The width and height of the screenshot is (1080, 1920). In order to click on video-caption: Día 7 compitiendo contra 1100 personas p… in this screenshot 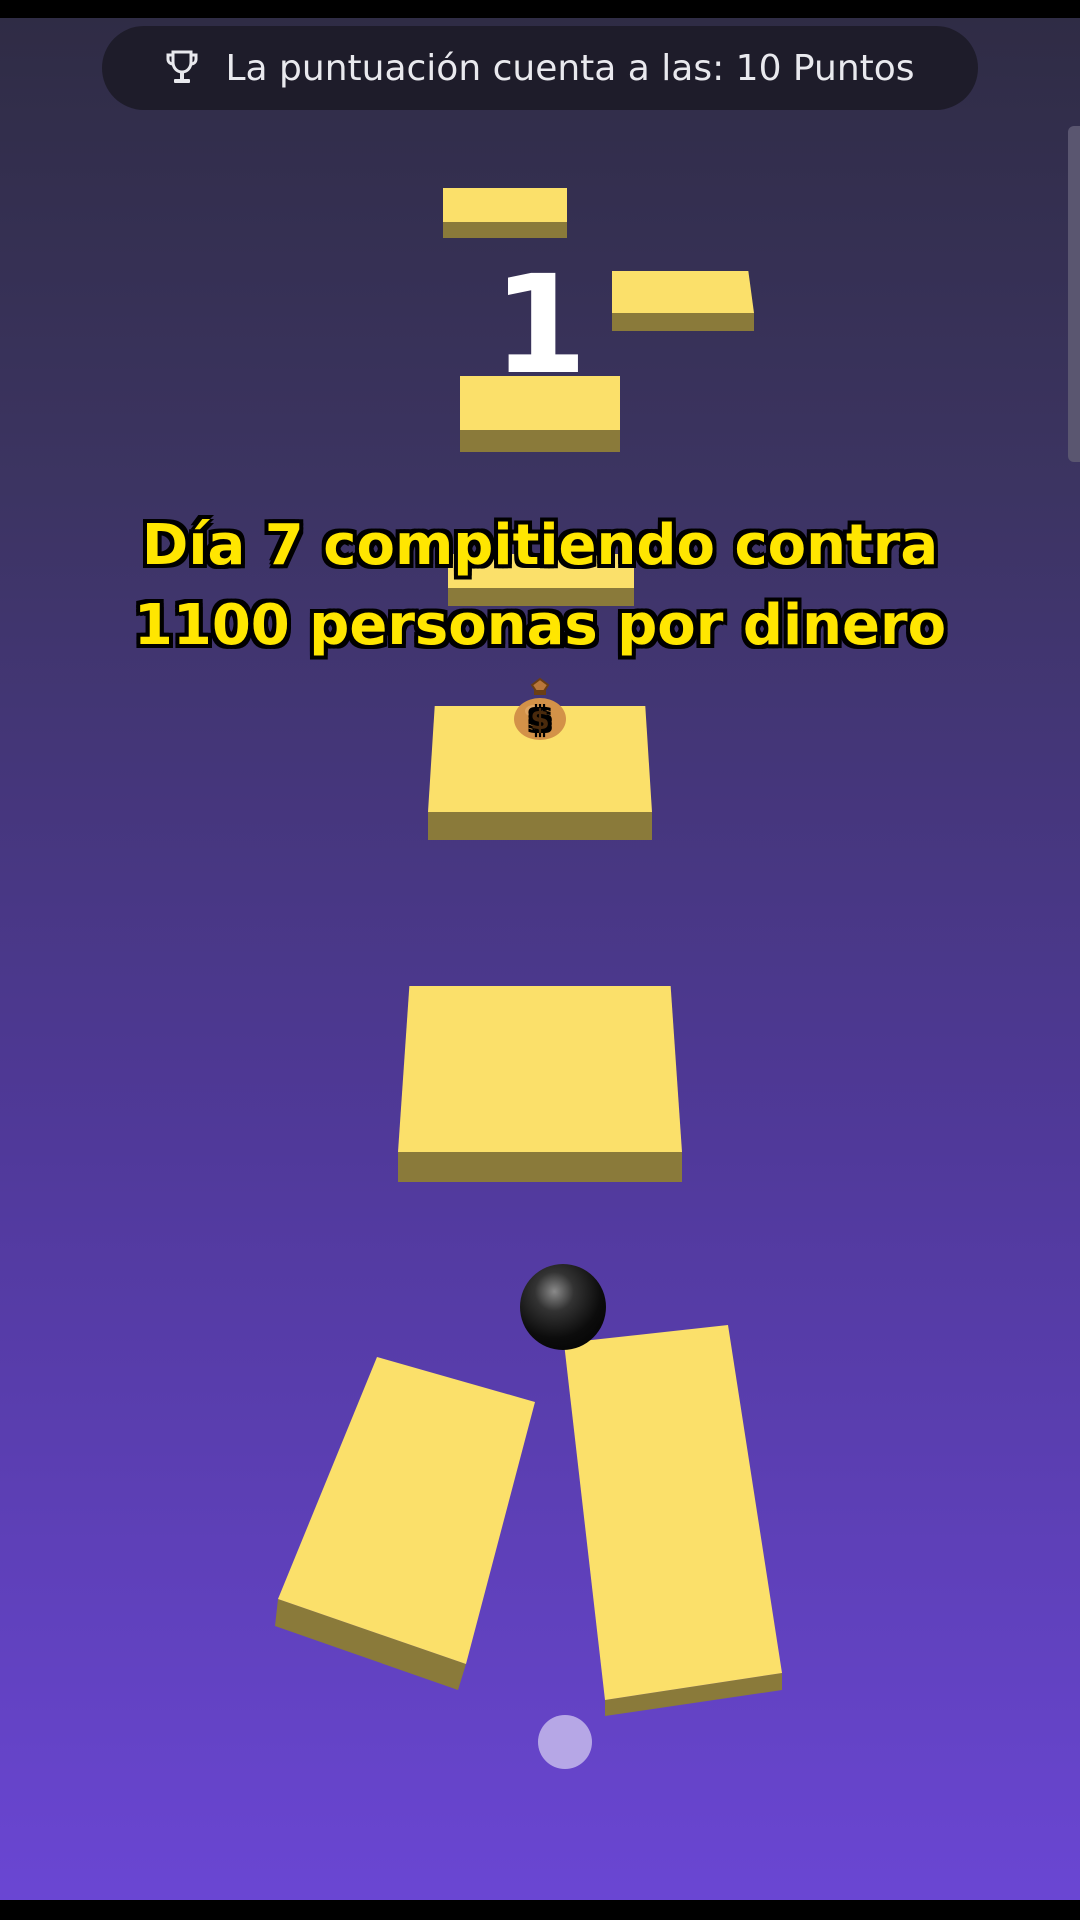, I will do `click(540, 626)`.